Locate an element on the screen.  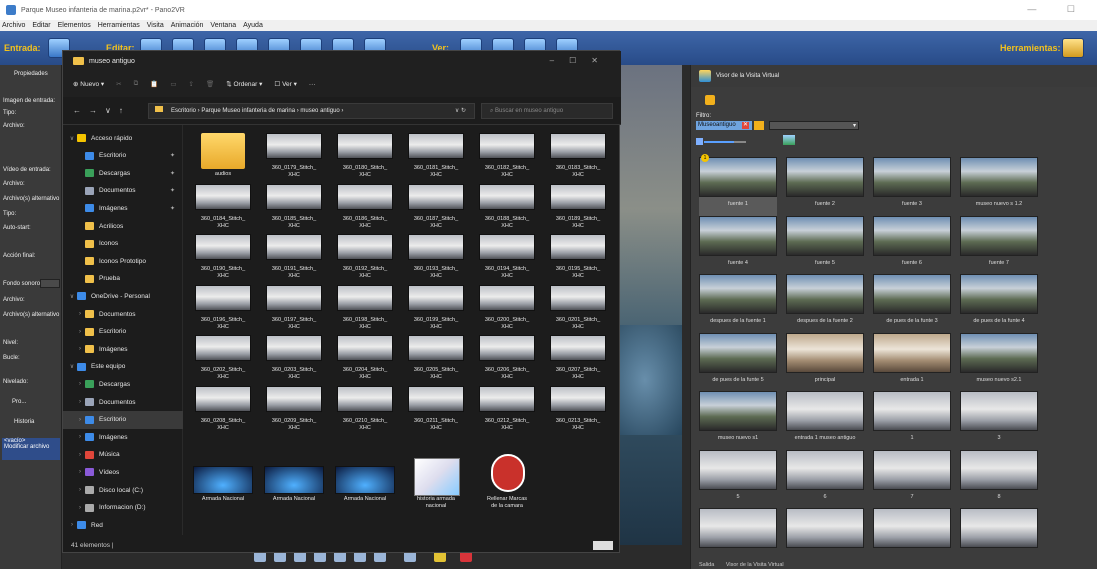
filter-dropdown: ▾ is located at coordinates (814, 125).